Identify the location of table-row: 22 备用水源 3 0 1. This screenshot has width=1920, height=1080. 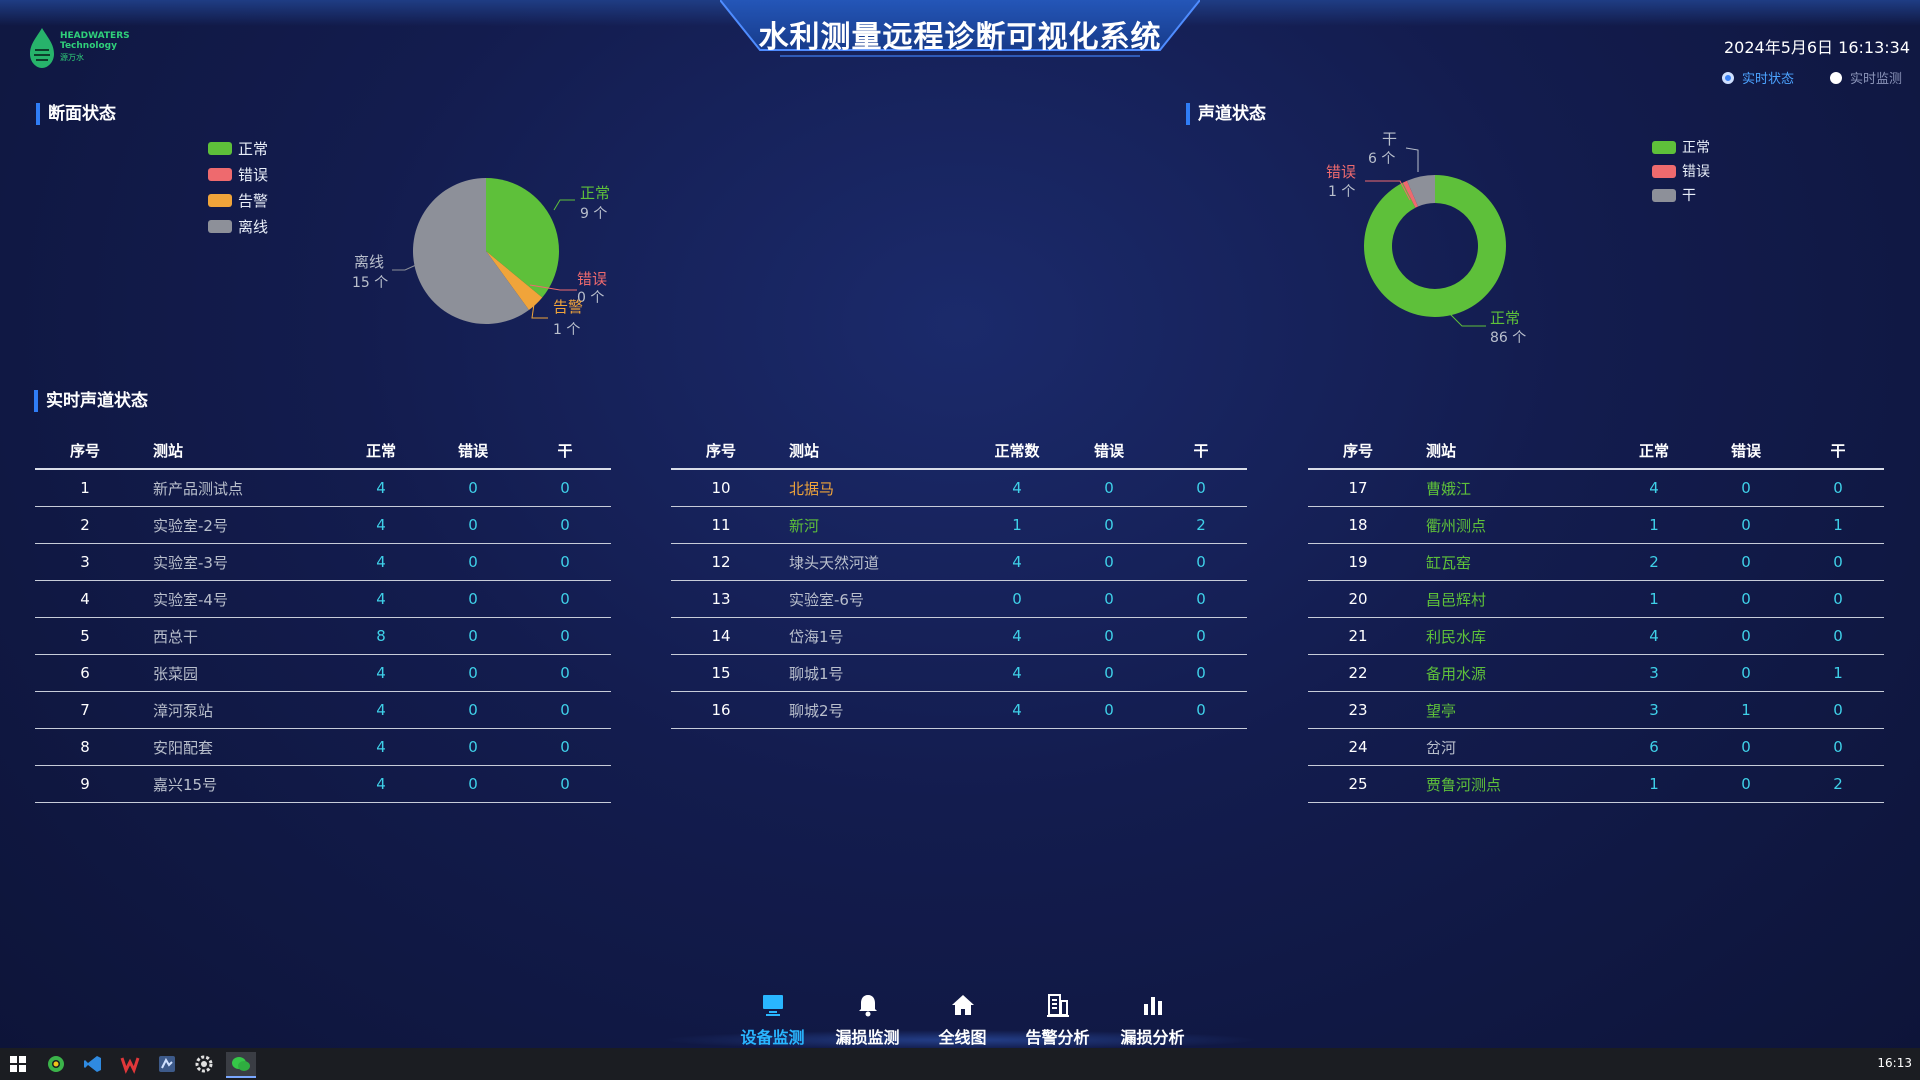
(1596, 673).